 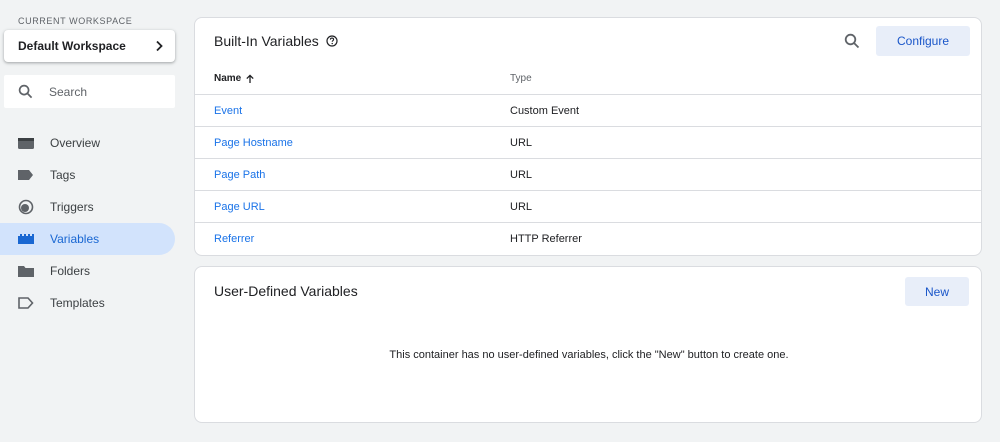 I want to click on sidebar-item-templates: Templates, so click(x=87, y=303).